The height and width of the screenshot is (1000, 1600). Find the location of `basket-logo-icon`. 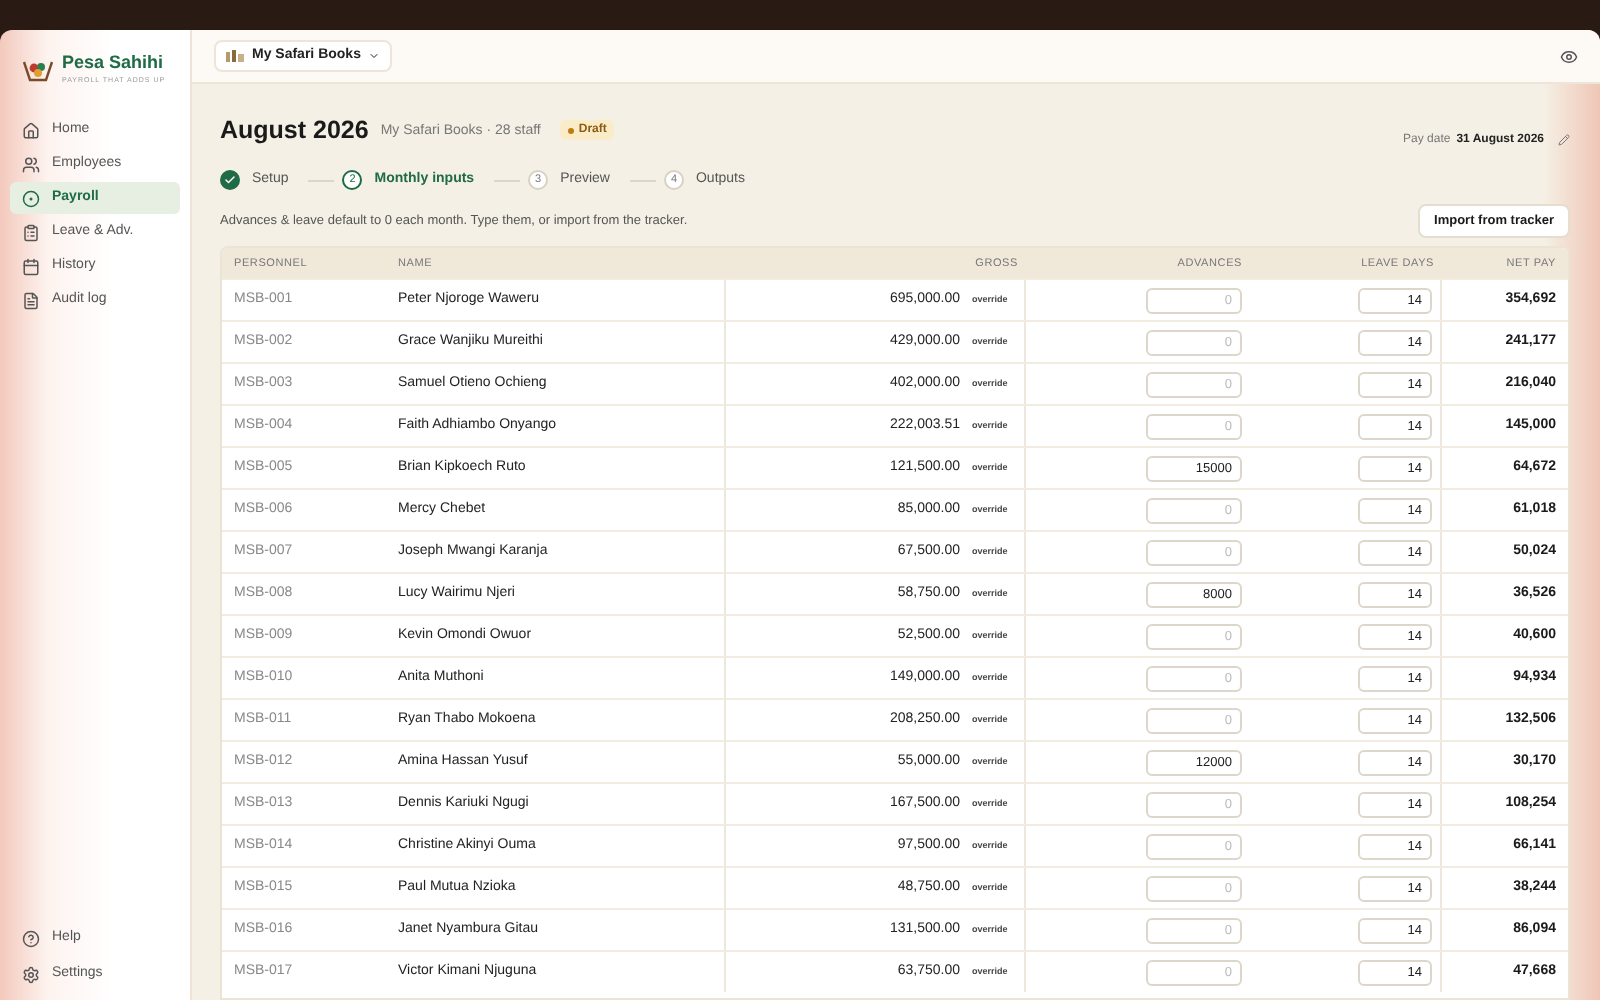

basket-logo-icon is located at coordinates (38, 70).